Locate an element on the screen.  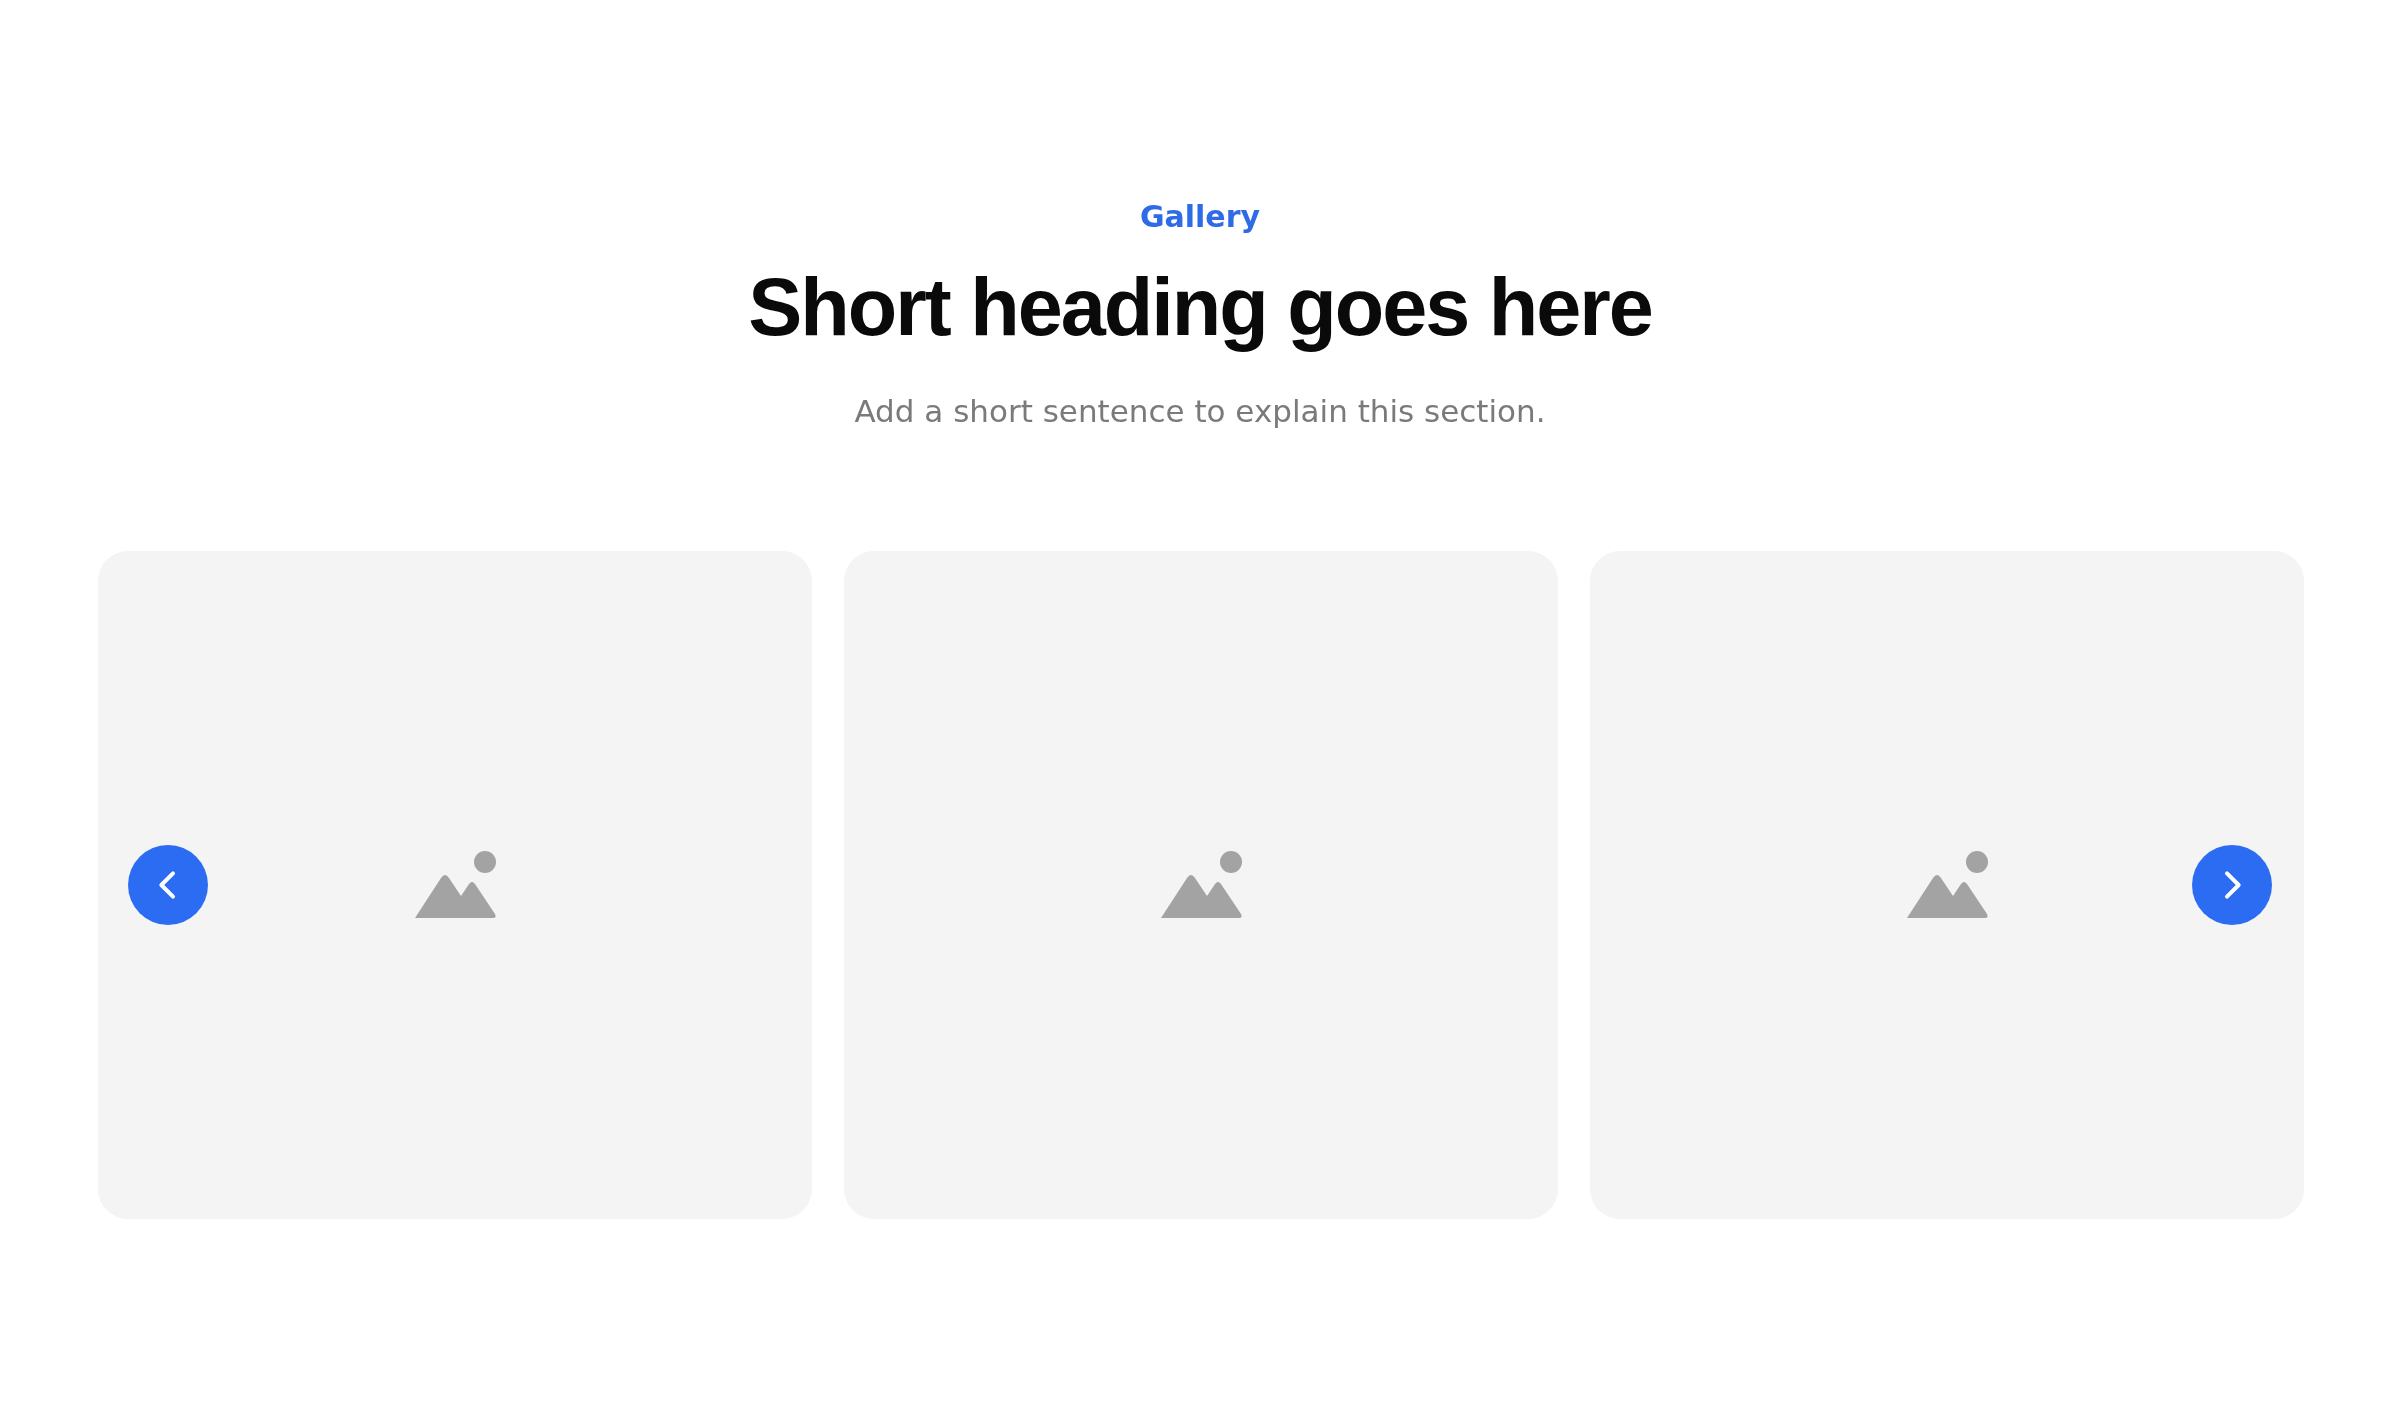
section-heading: Short heading goes here is located at coordinates (1200, 307).